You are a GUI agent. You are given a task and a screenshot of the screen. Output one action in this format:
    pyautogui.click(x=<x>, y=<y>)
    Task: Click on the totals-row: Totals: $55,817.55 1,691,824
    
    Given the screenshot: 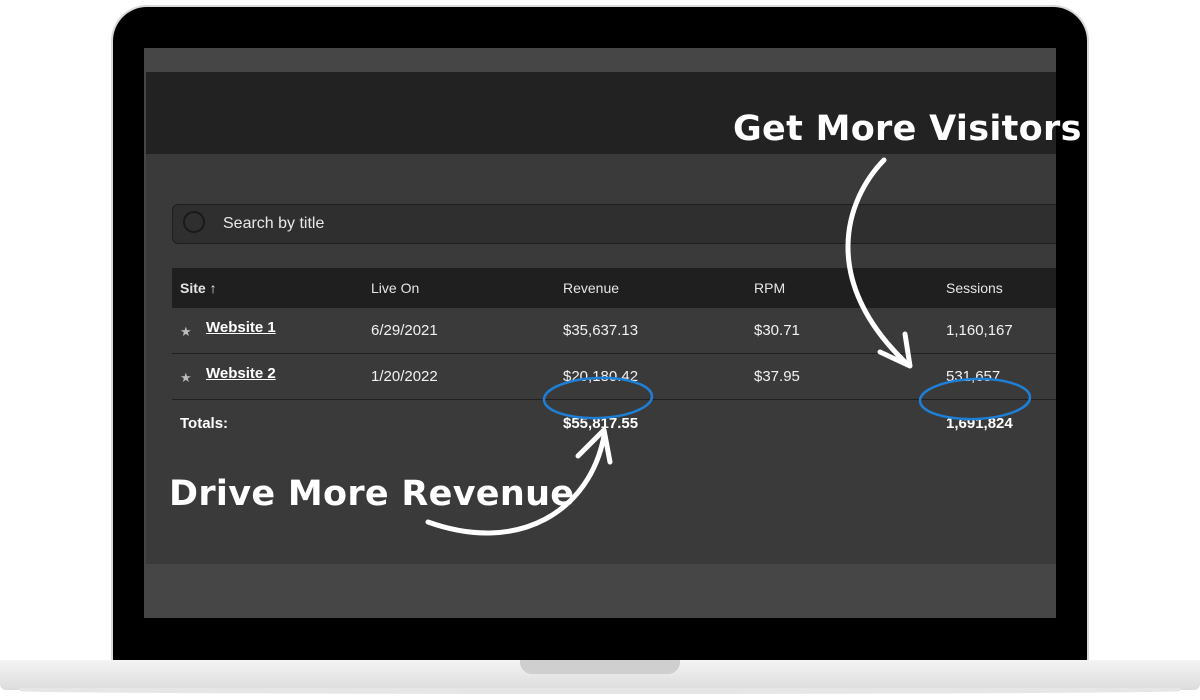 What is the action you would take?
    pyautogui.click(x=614, y=423)
    